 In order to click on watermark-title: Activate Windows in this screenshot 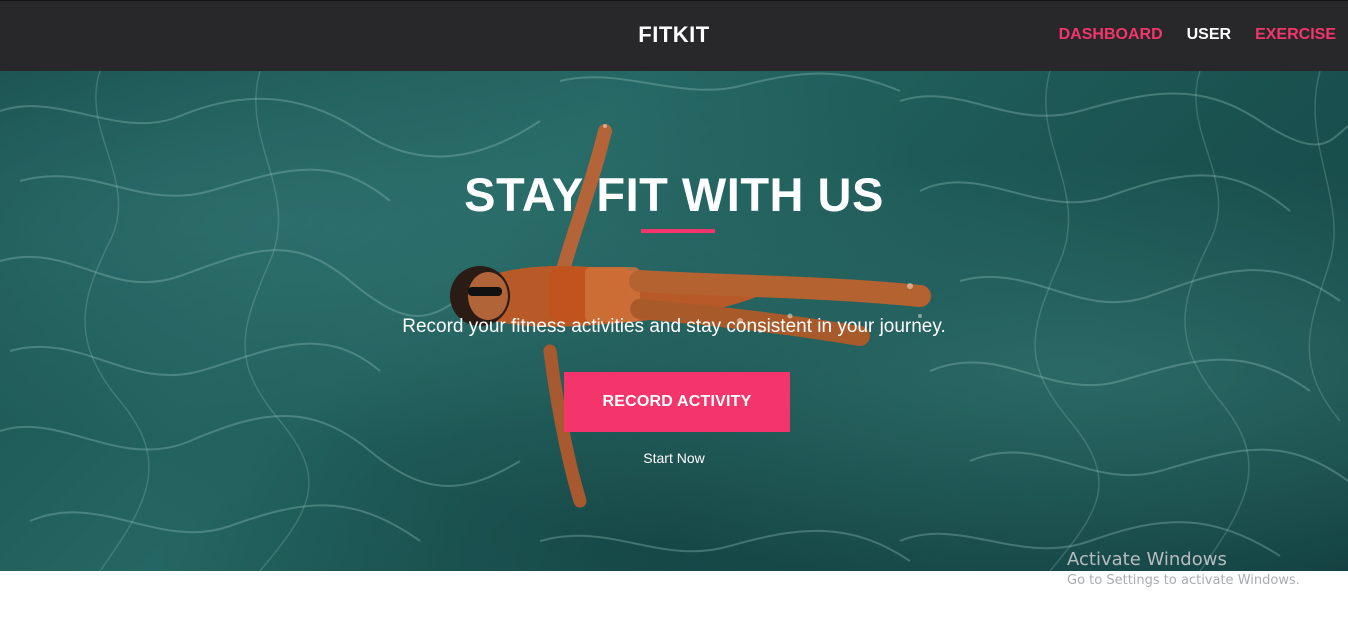, I will do `click(1147, 559)`.